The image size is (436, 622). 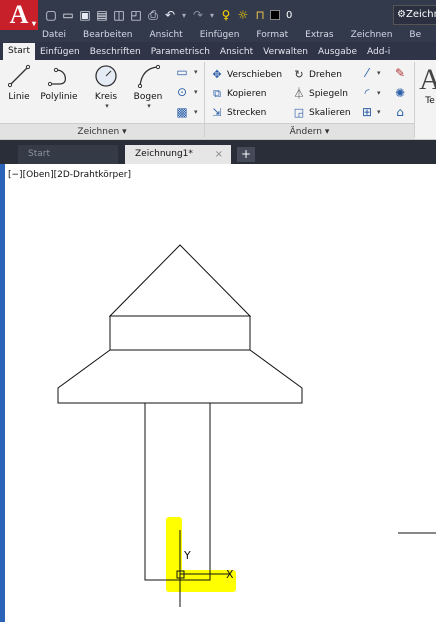 What do you see at coordinates (180, 333) in the screenshot?
I see `middle-rectangle` at bounding box center [180, 333].